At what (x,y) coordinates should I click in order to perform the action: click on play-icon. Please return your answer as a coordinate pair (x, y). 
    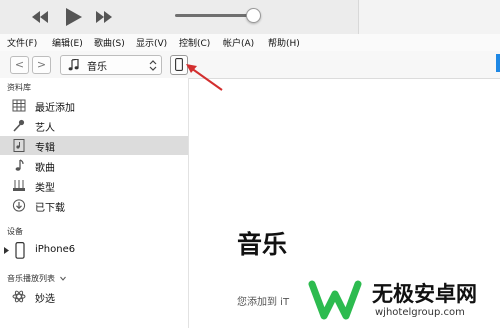
    Looking at the image, I should click on (74, 17).